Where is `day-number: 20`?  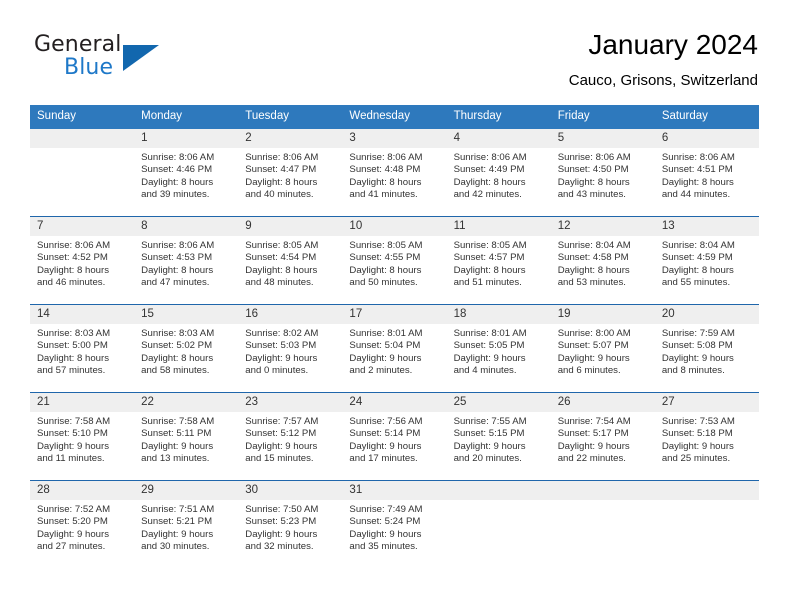
day-number: 20 is located at coordinates (707, 314).